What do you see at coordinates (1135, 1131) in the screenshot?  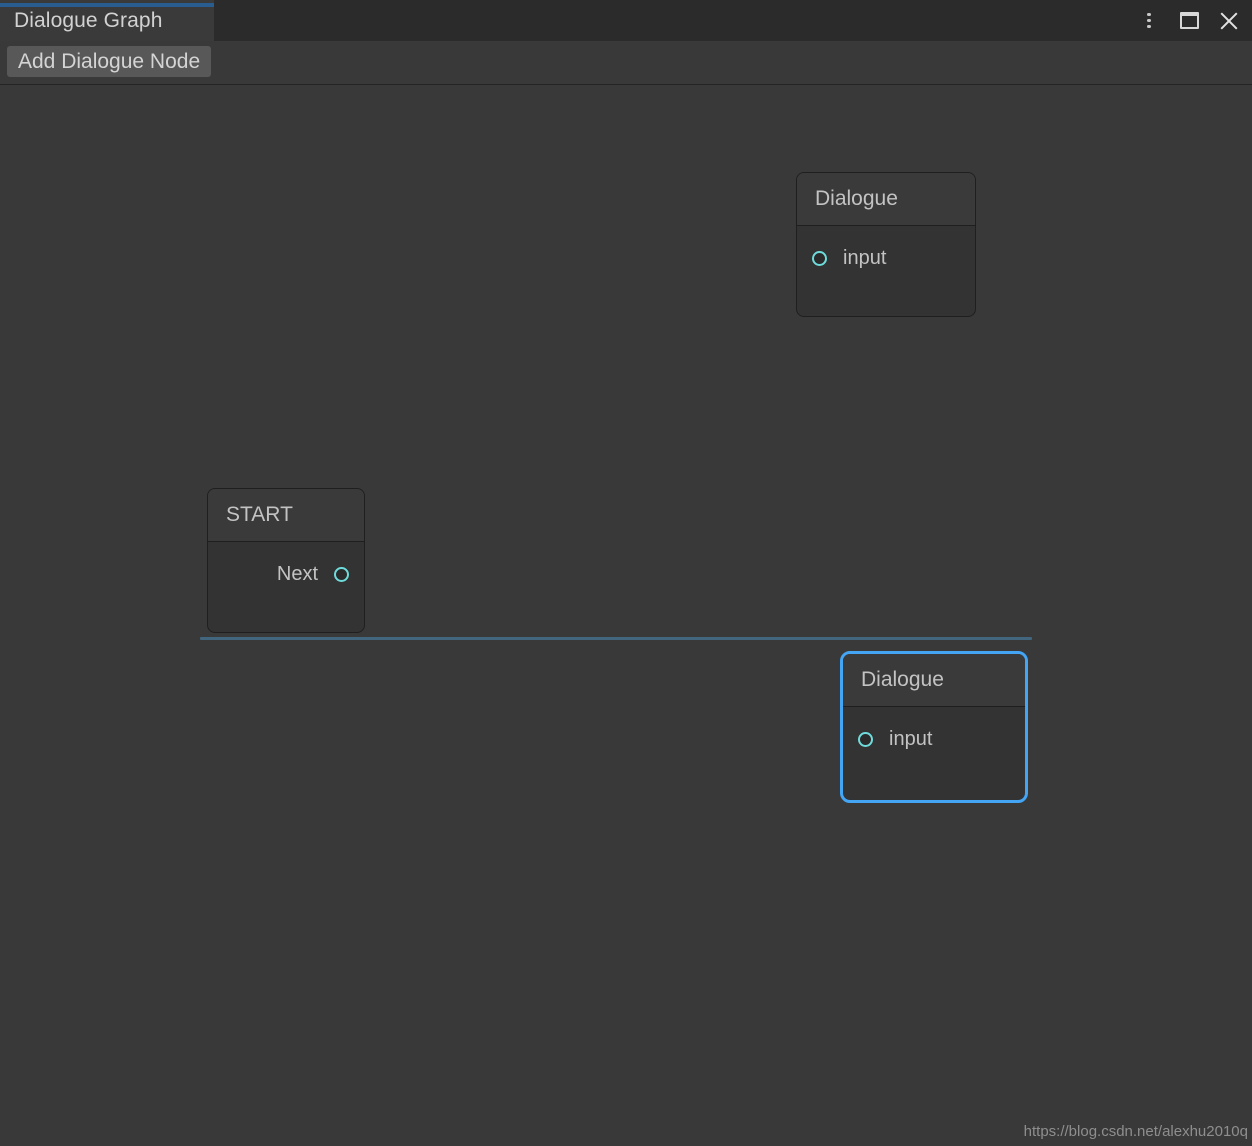 I see `watermark-text: https://blog.csdn.net/alexhu2010q` at bounding box center [1135, 1131].